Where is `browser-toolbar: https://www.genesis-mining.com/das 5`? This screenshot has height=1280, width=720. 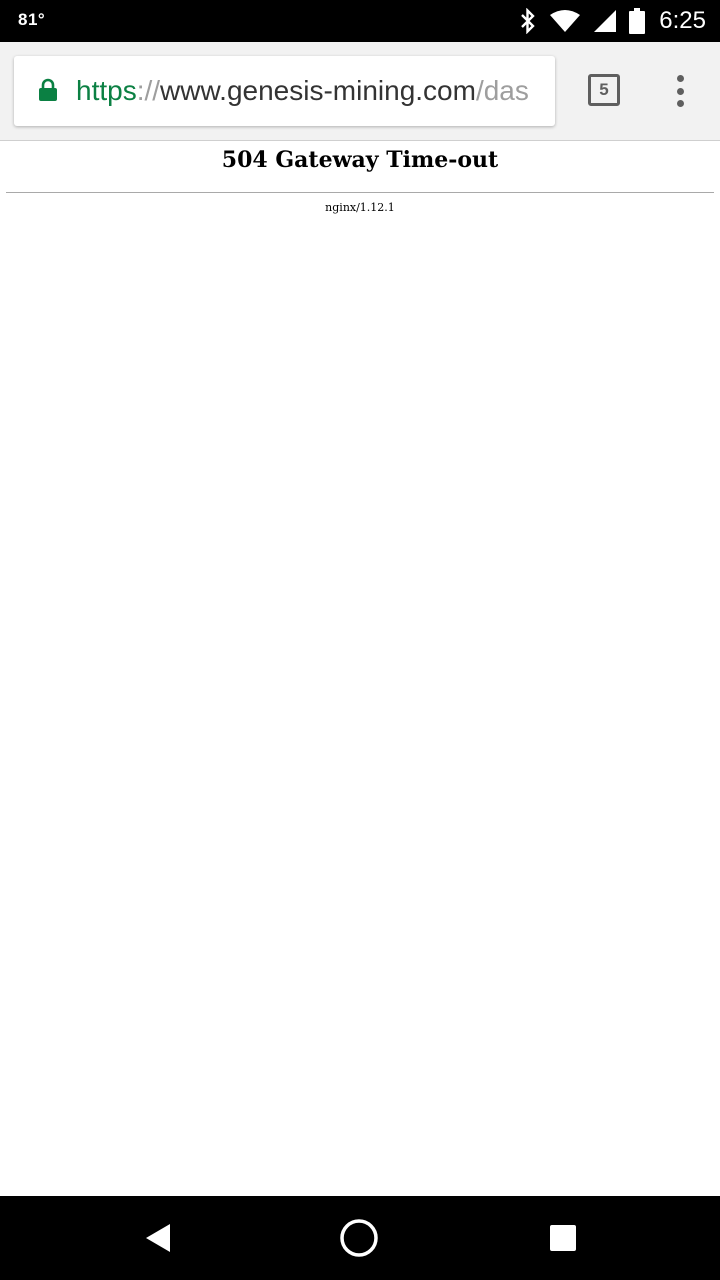
browser-toolbar: https://www.genesis-mining.com/das 5 is located at coordinates (360, 91).